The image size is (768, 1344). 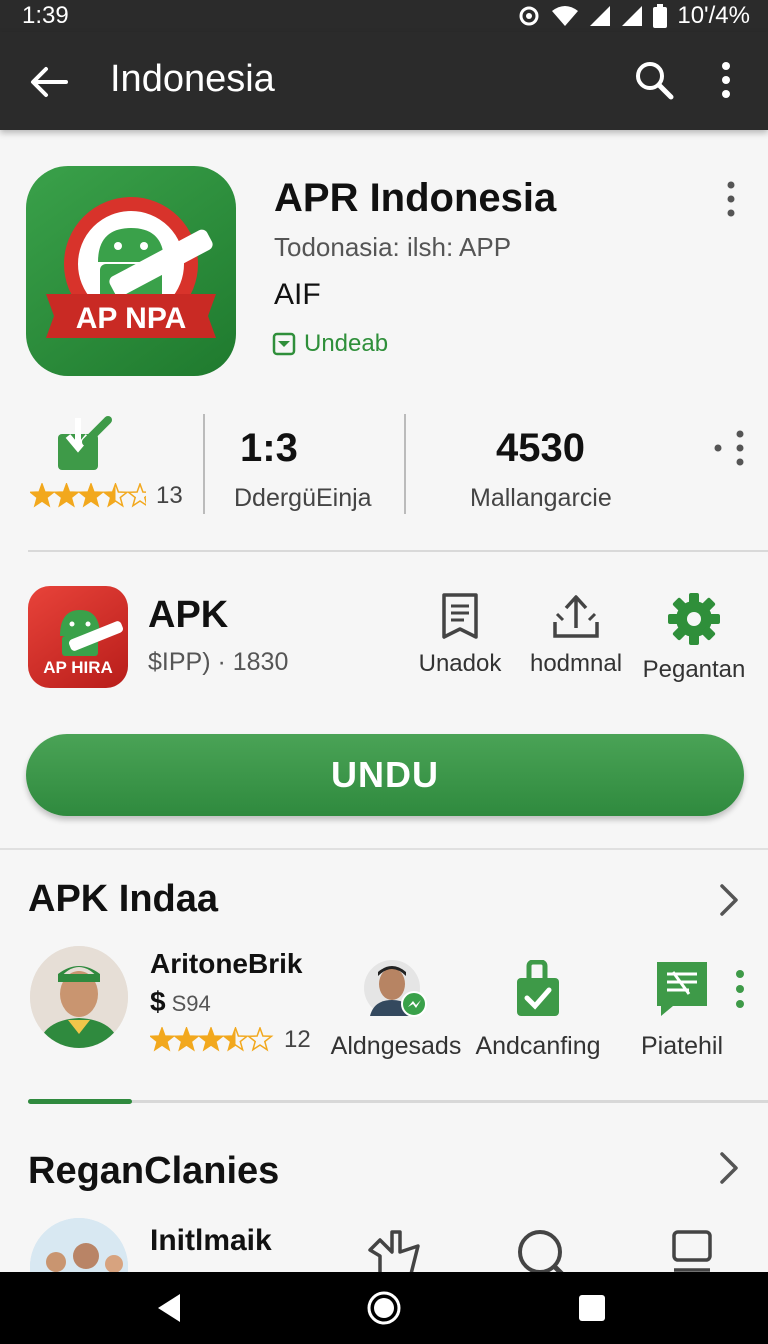 I want to click on action-document: Unadok, so click(x=460, y=635).